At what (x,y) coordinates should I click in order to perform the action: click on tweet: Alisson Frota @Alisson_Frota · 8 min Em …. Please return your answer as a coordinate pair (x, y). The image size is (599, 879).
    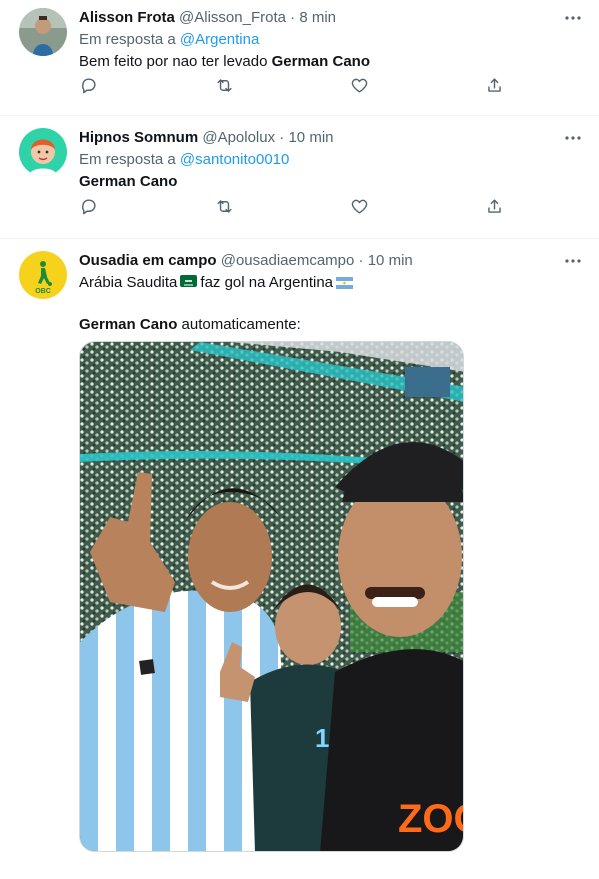
    Looking at the image, I should click on (299, 58).